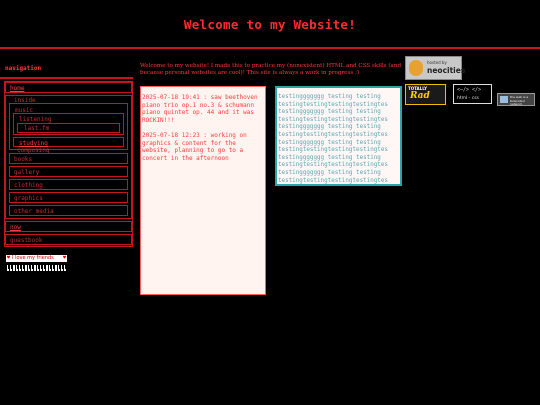 The height and width of the screenshot is (405, 540). What do you see at coordinates (437, 62) in the screenshot?
I see `neocities-small-text: hosted by` at bounding box center [437, 62].